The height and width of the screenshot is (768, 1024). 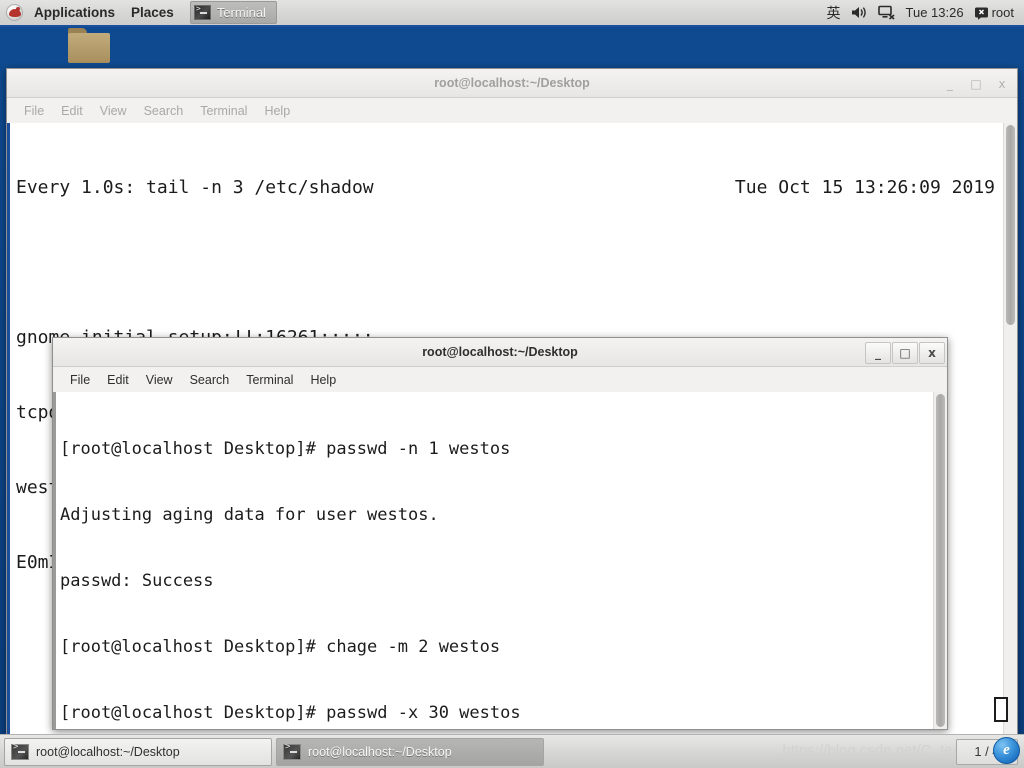 I want to click on back-window-scrollbar, so click(x=1010, y=429).